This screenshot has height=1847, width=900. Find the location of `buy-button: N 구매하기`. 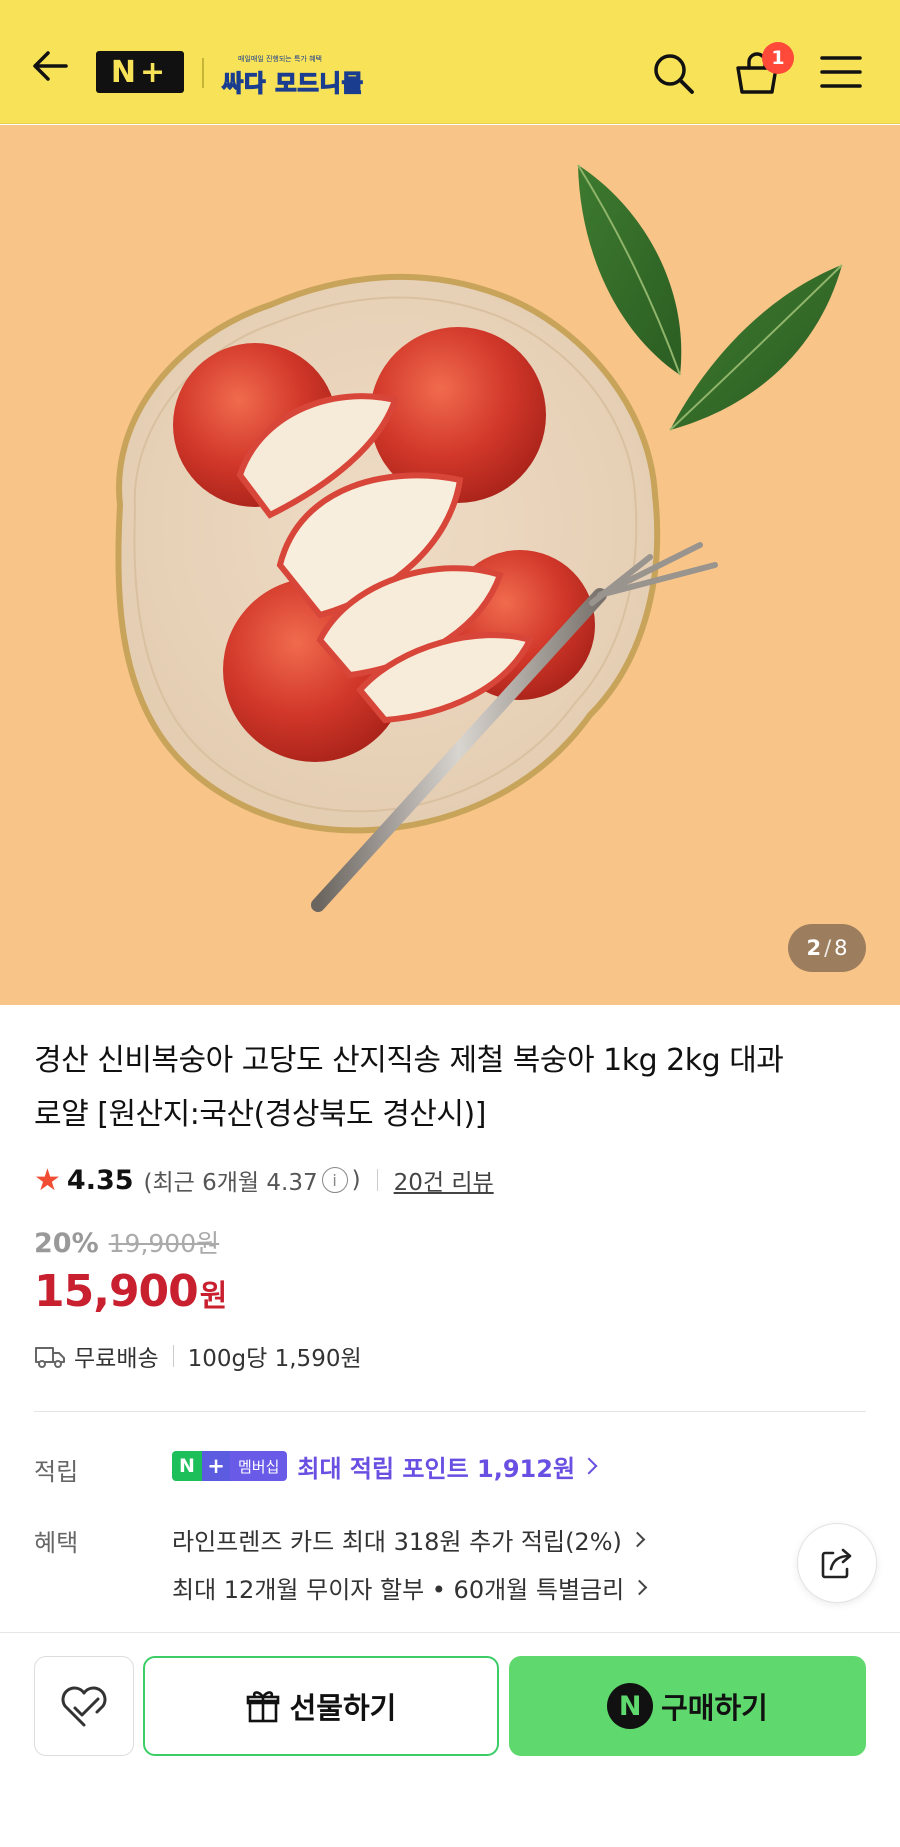

buy-button: N 구매하기 is located at coordinates (687, 1706).